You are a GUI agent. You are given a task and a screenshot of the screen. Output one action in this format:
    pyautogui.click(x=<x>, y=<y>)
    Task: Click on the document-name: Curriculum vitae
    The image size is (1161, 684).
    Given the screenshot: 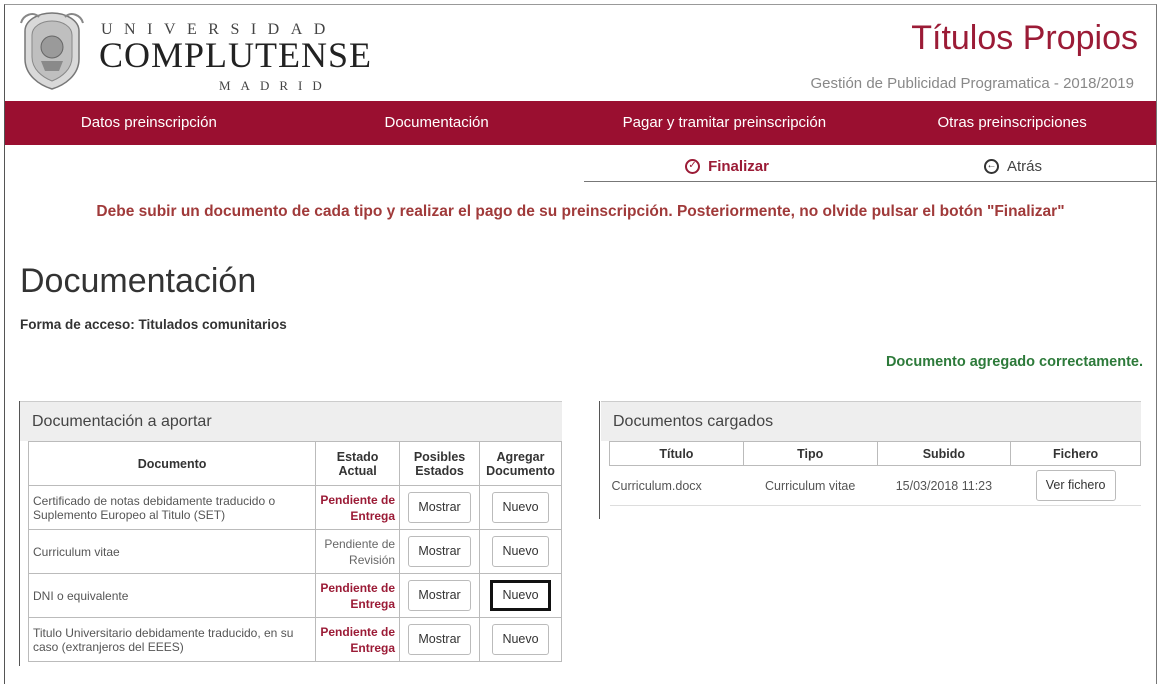 What is the action you would take?
    pyautogui.click(x=172, y=551)
    